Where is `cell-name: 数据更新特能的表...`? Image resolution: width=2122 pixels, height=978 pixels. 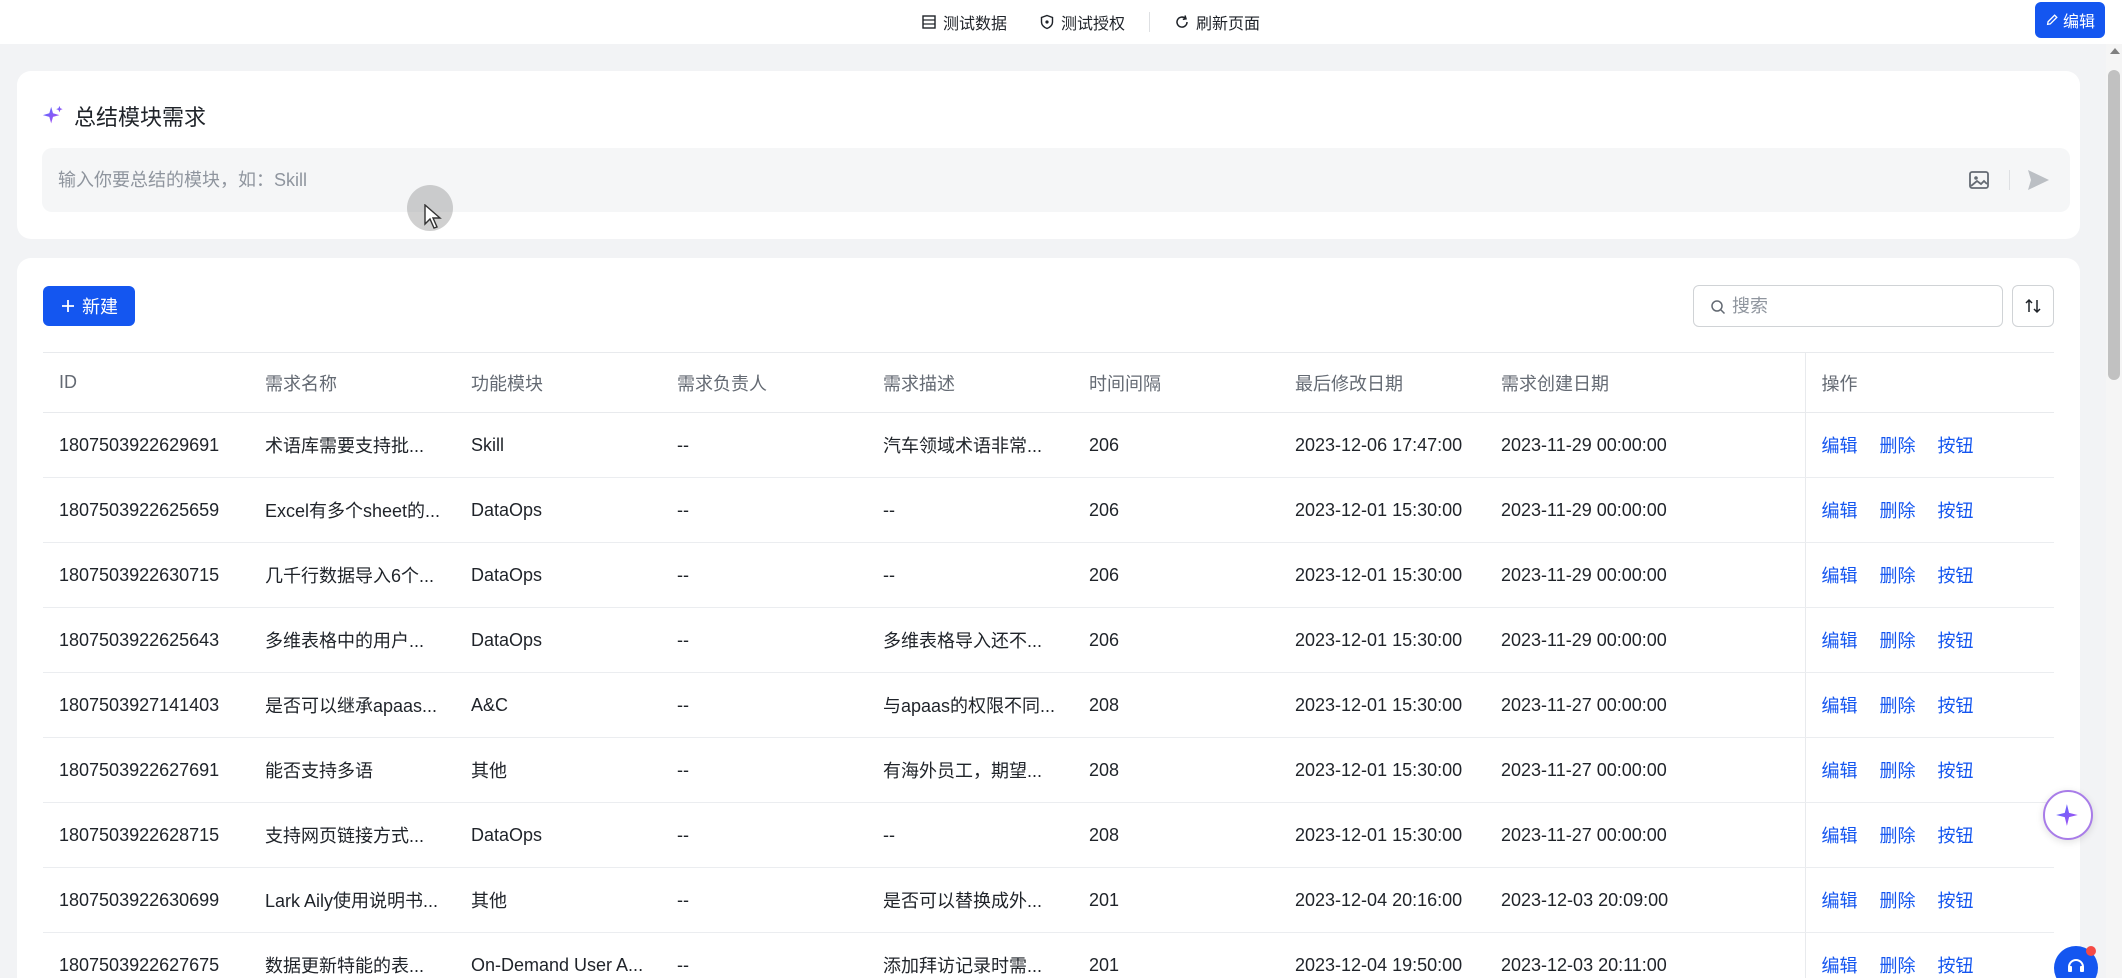
cell-name: 数据更新特能的表... is located at coordinates (352, 955).